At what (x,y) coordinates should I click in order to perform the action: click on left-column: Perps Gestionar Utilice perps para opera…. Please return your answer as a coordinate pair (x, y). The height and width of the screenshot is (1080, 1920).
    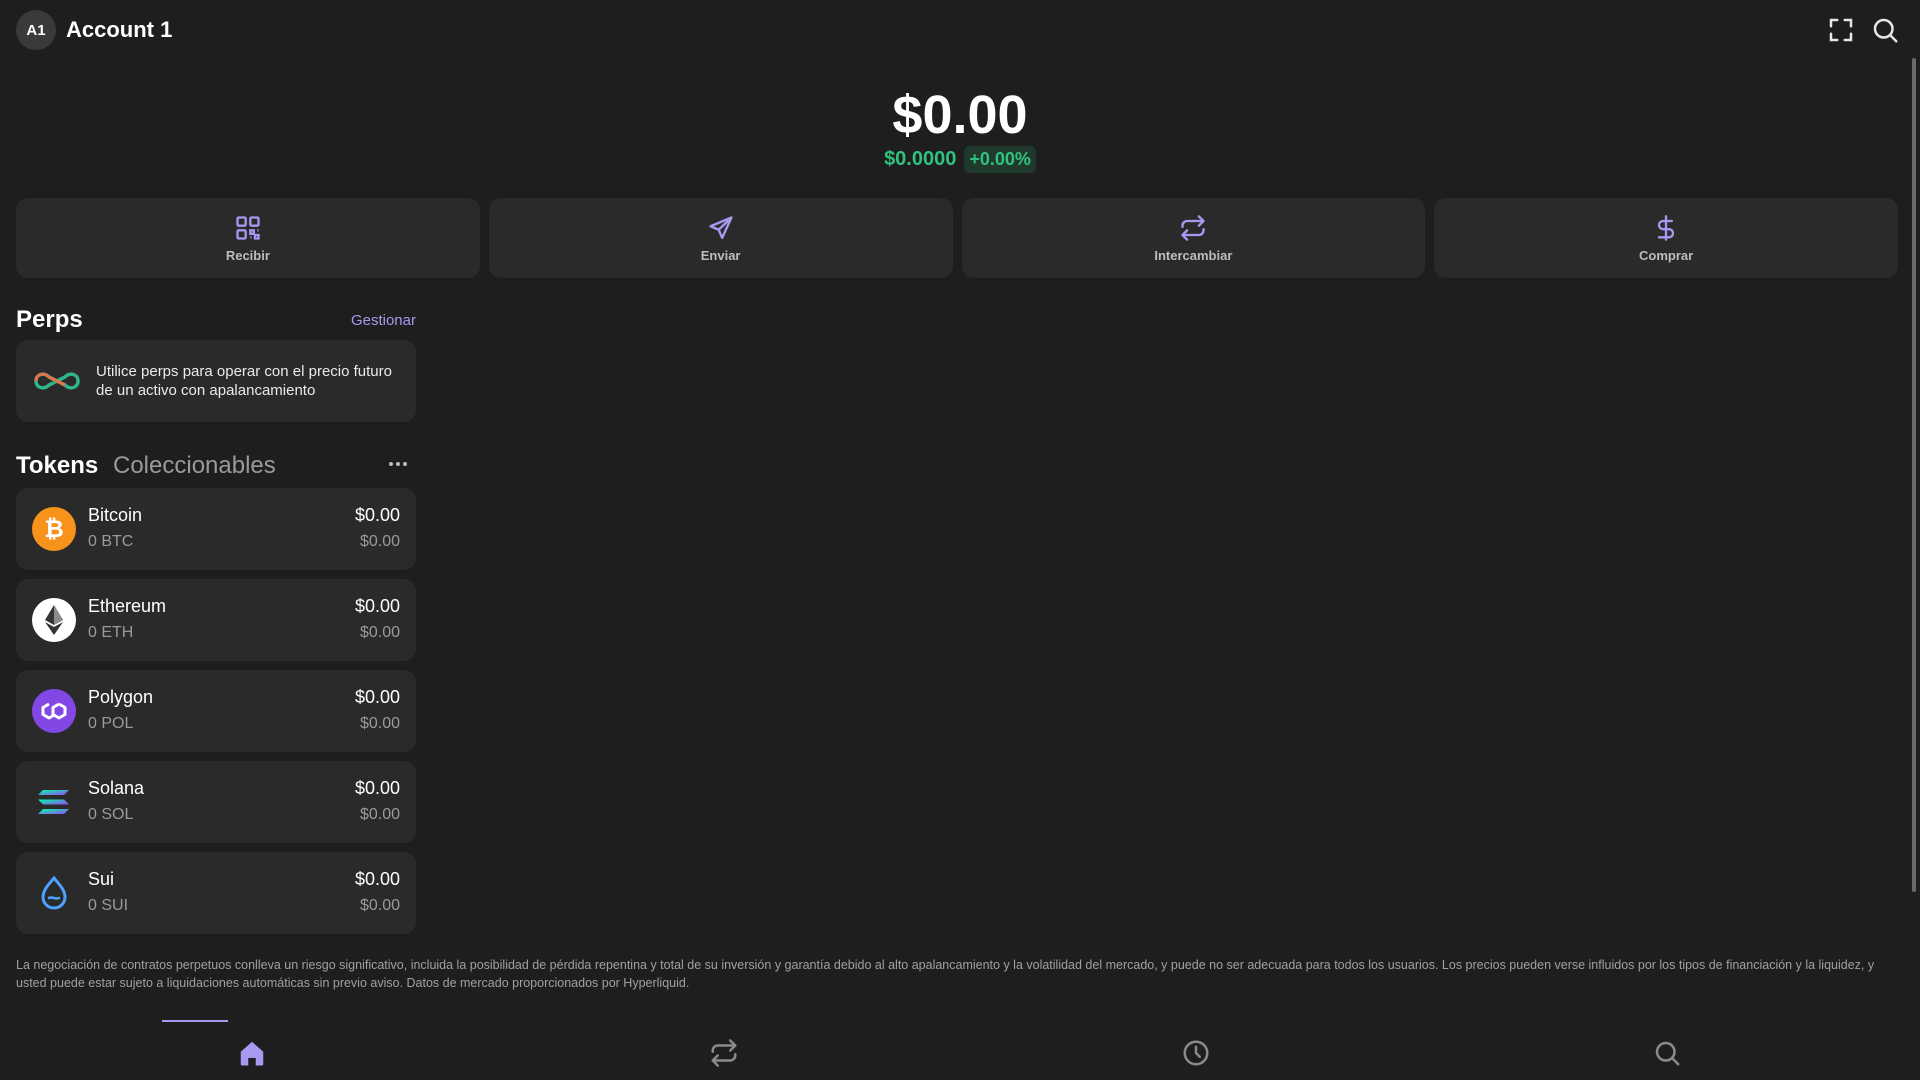
    Looking at the image, I should click on (216, 617).